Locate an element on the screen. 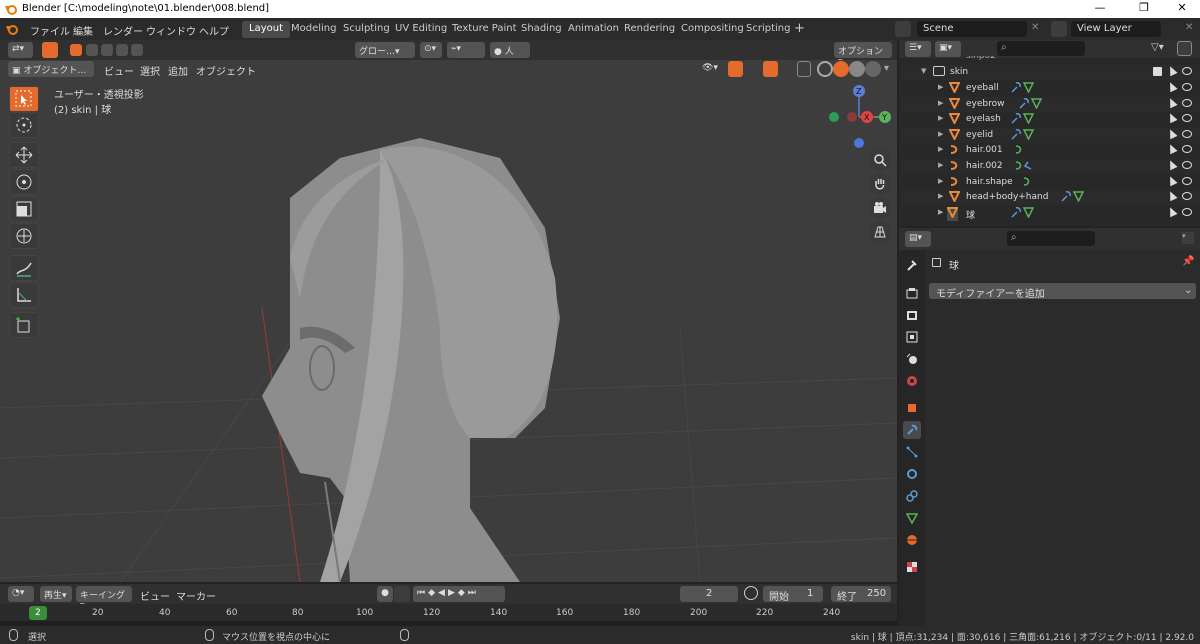 This screenshot has height=644, width=1200. close-button: ✕ is located at coordinates (1181, 9).